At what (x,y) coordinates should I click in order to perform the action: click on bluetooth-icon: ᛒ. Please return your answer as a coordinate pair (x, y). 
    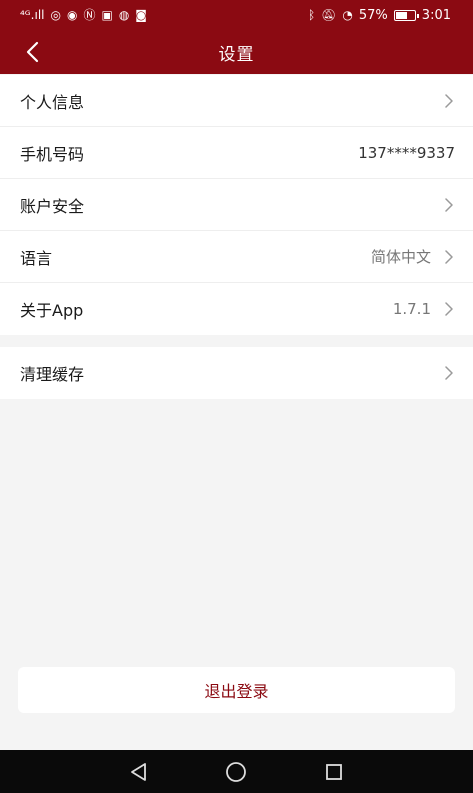
    Looking at the image, I should click on (311, 15).